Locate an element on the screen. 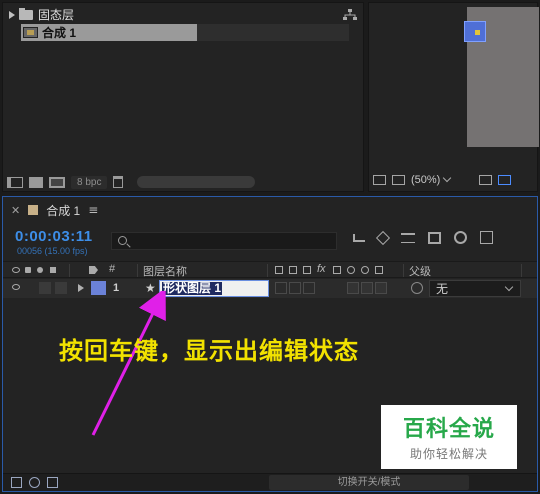 This screenshot has height=494, width=540. layer-lock-switch is located at coordinates (61, 288).